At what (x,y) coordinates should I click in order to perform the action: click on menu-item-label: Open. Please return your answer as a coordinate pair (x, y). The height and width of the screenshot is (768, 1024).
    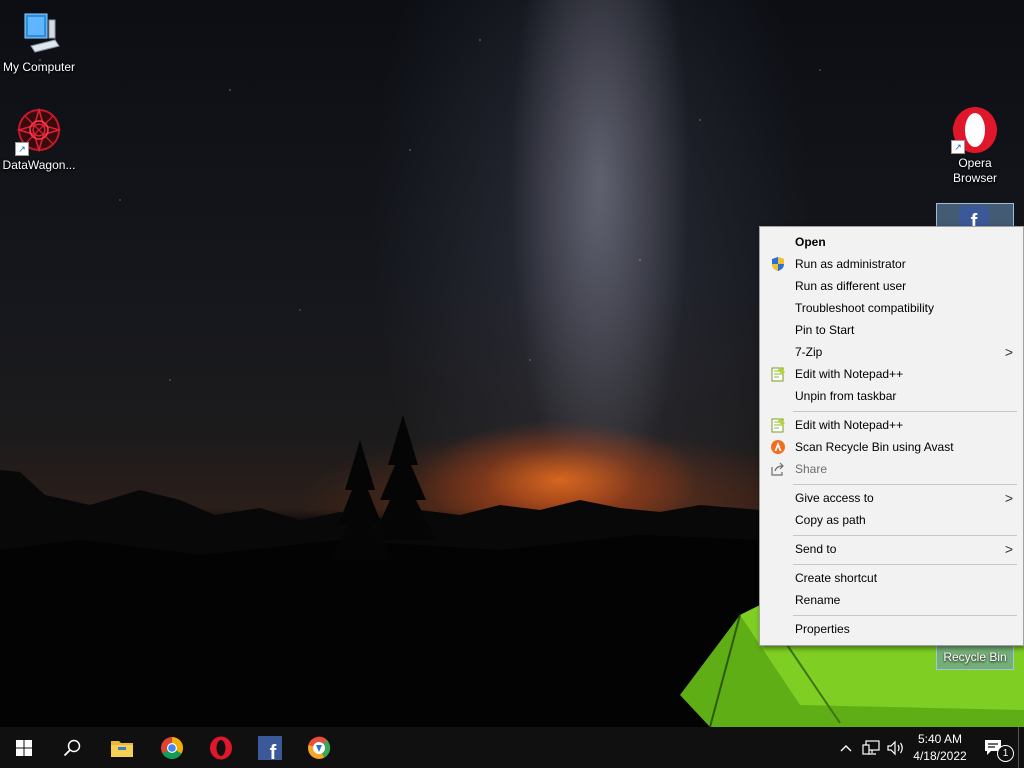
    Looking at the image, I should click on (810, 242).